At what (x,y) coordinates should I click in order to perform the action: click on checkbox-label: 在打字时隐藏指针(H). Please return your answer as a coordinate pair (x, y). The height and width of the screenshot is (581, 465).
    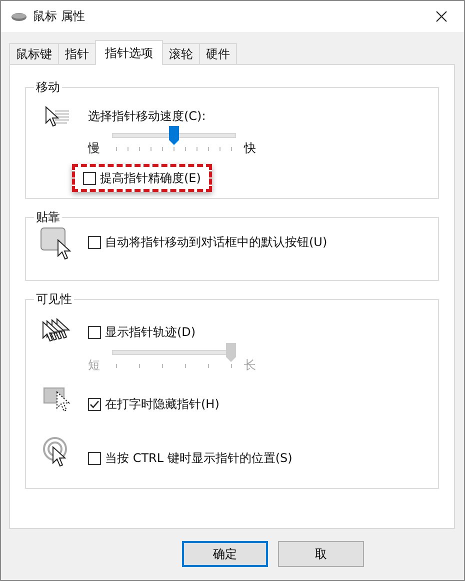
    Looking at the image, I should click on (162, 404).